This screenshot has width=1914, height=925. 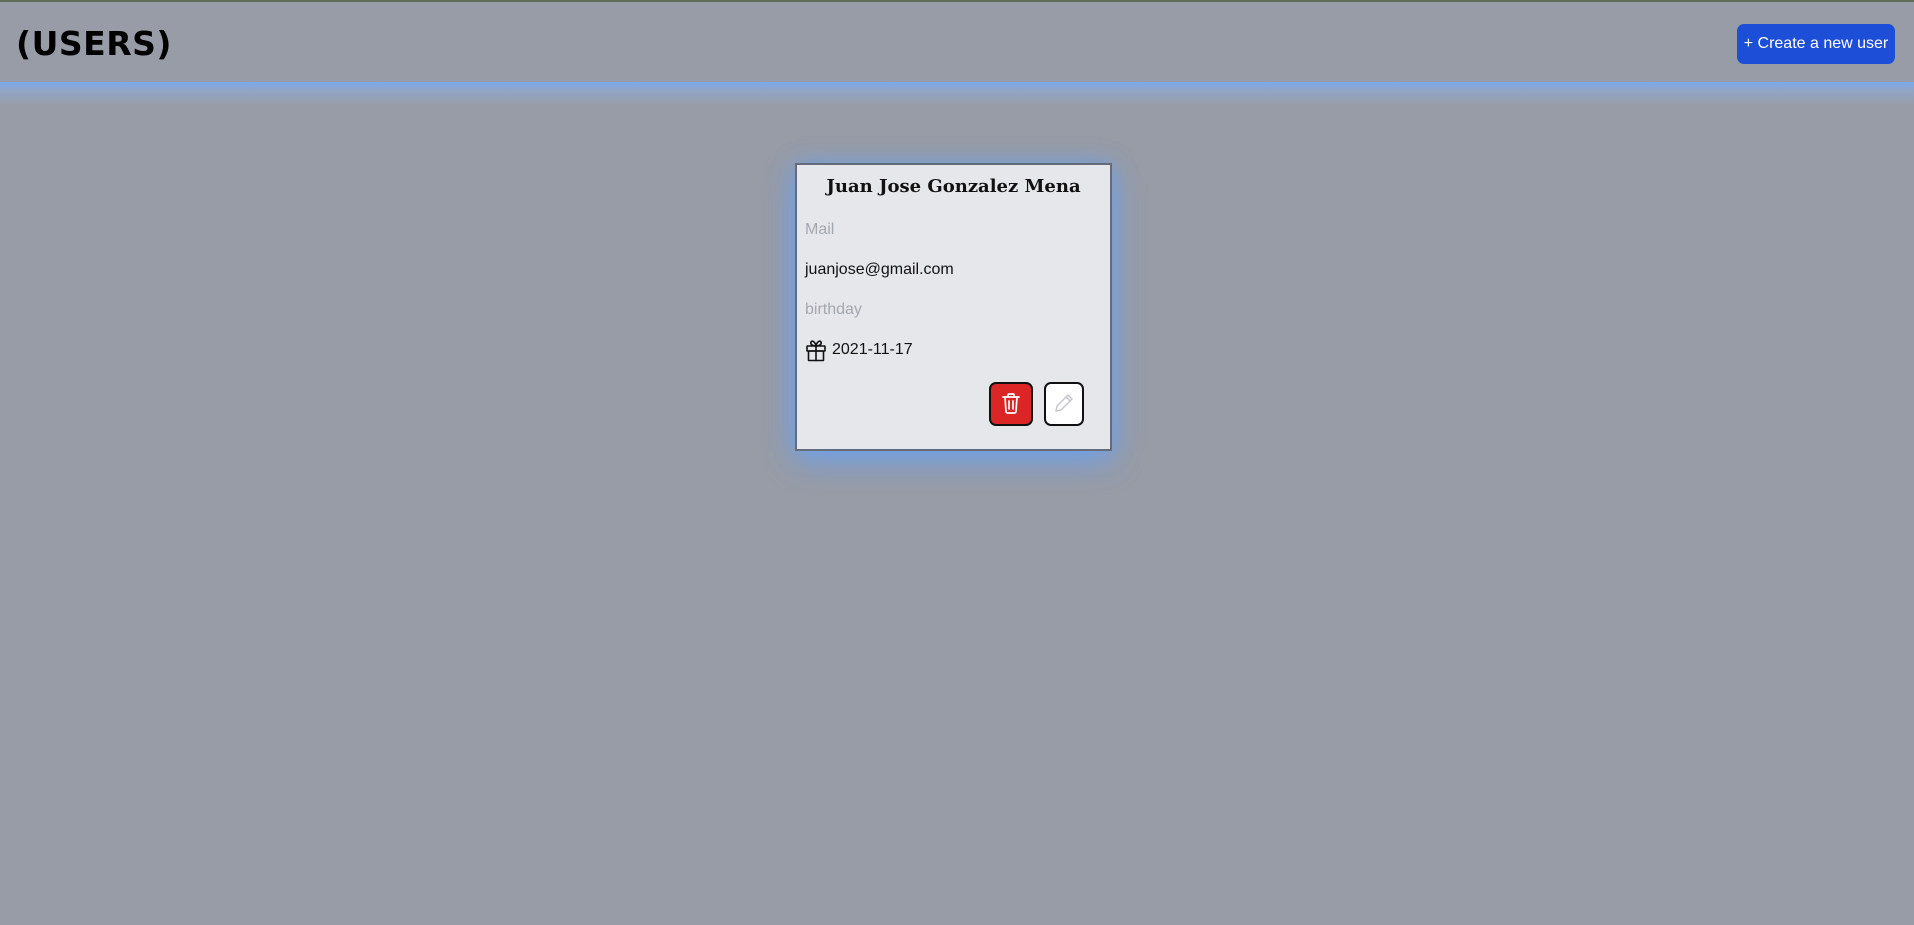 What do you see at coordinates (833, 309) in the screenshot?
I see `birthday-label: birthday` at bounding box center [833, 309].